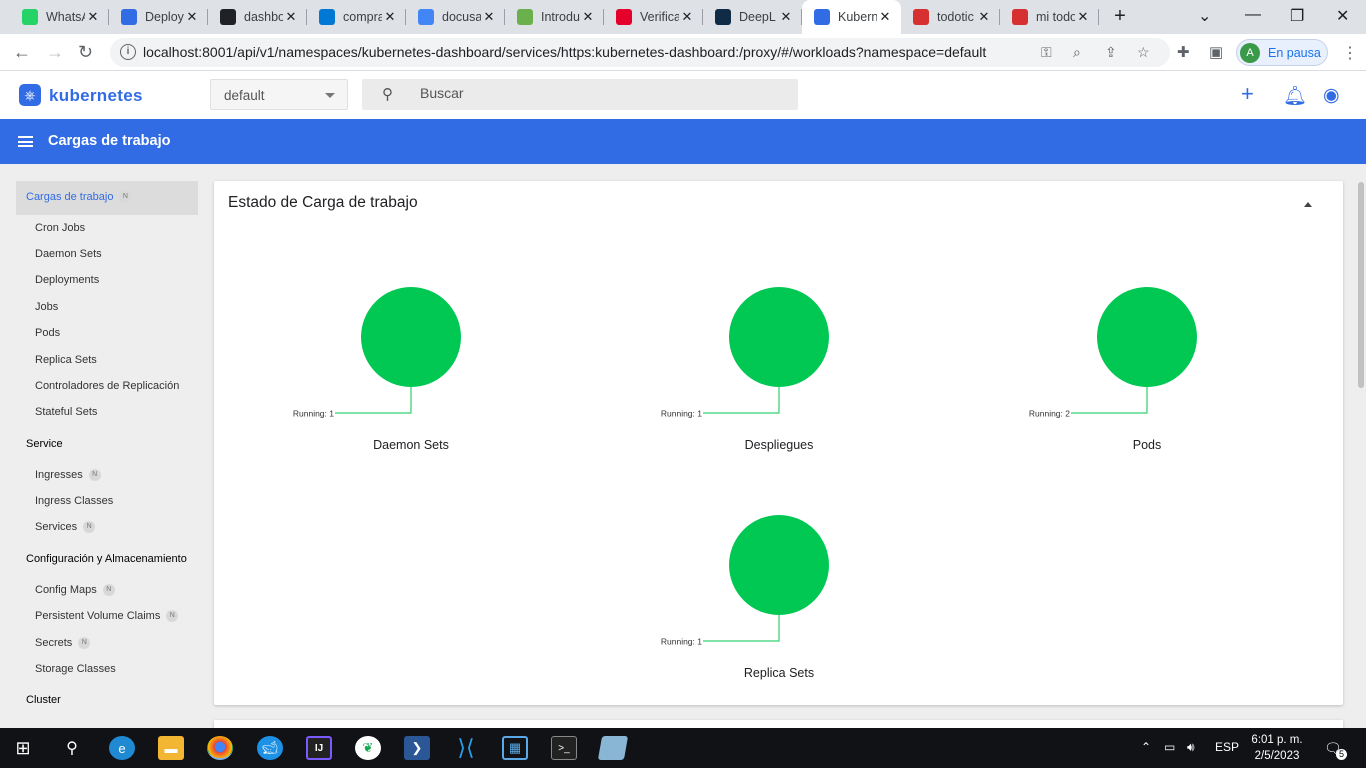  What do you see at coordinates (66, 412) in the screenshot?
I see `sidebar-item: Stateful Sets` at bounding box center [66, 412].